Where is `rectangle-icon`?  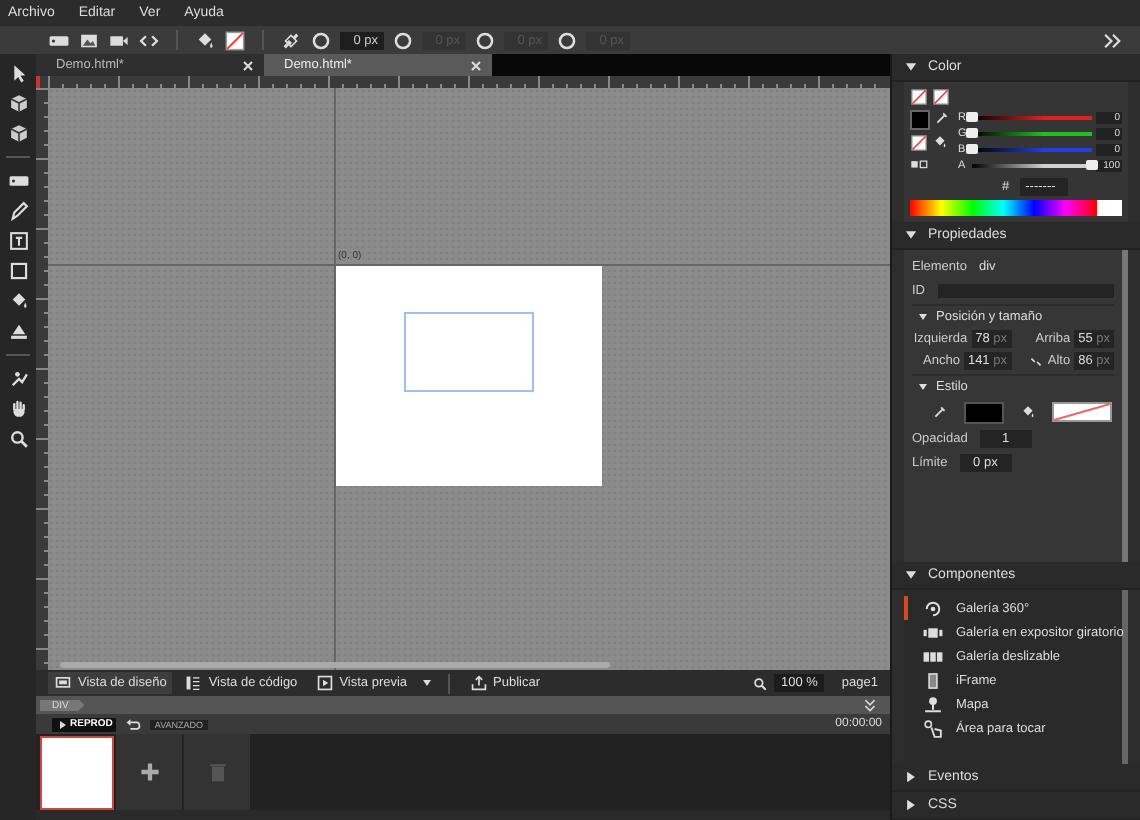
rectangle-icon is located at coordinates (18, 271).